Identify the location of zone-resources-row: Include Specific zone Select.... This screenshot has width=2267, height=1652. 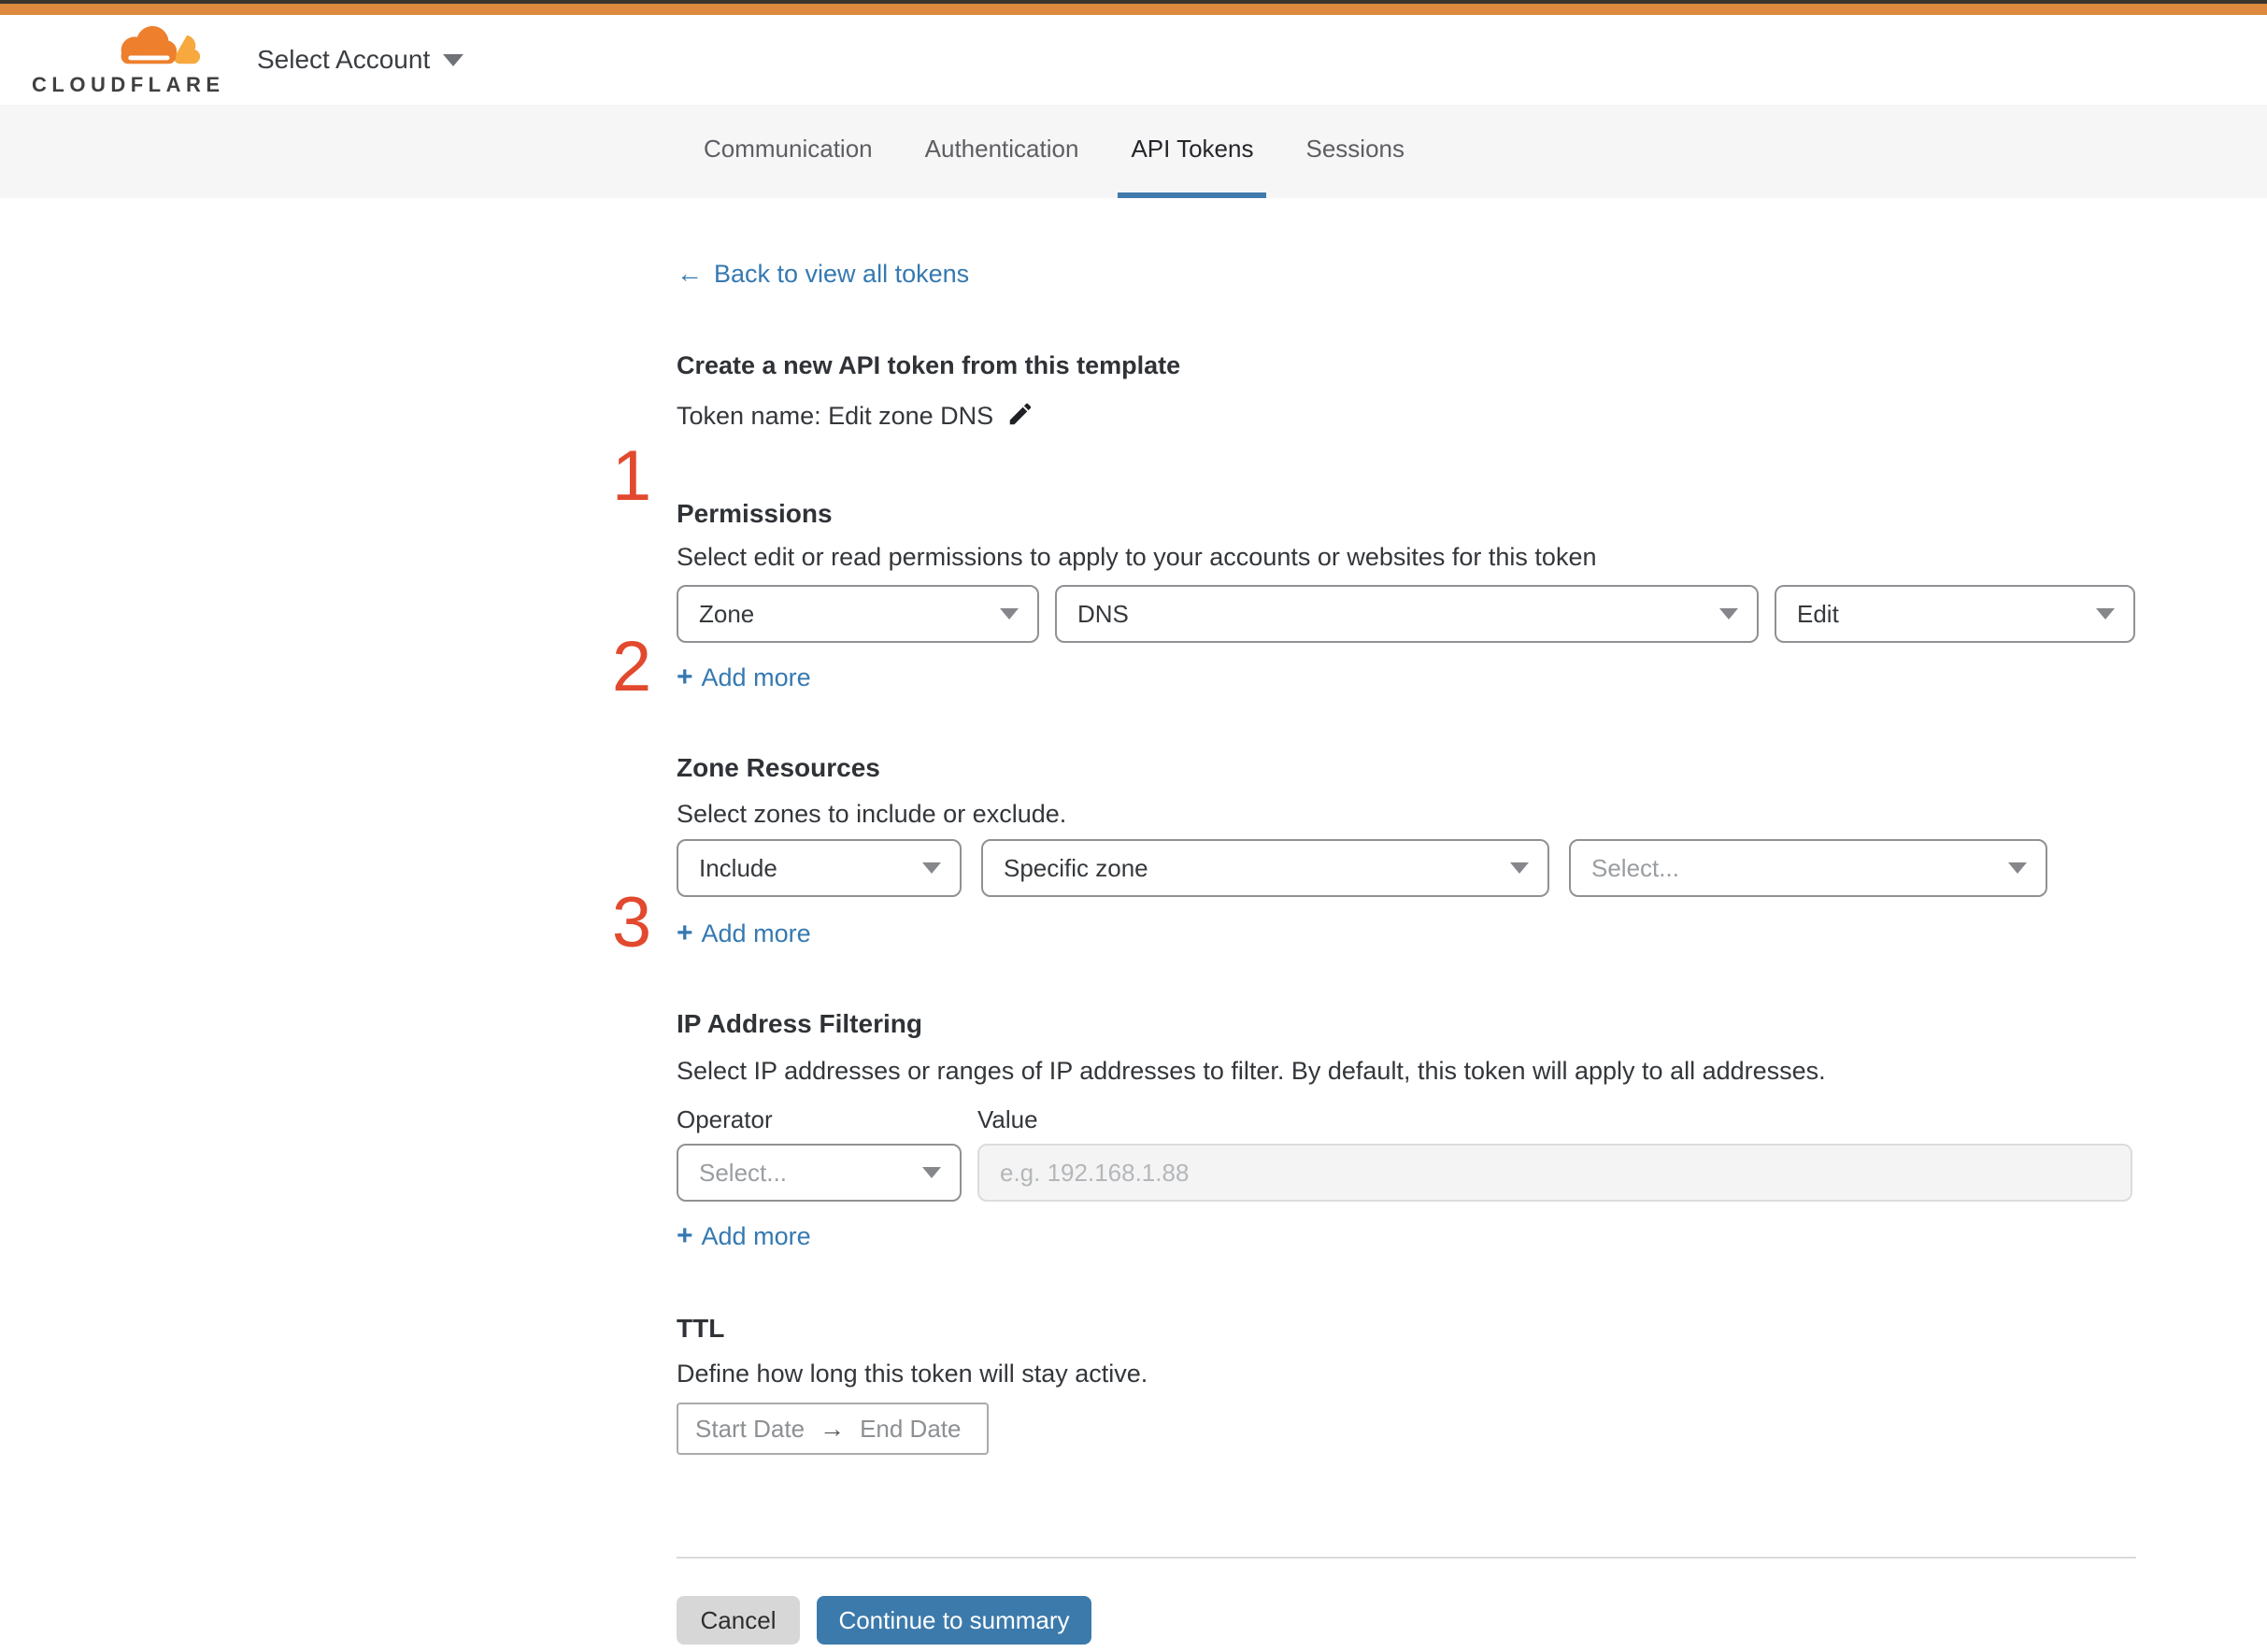
(1407, 868).